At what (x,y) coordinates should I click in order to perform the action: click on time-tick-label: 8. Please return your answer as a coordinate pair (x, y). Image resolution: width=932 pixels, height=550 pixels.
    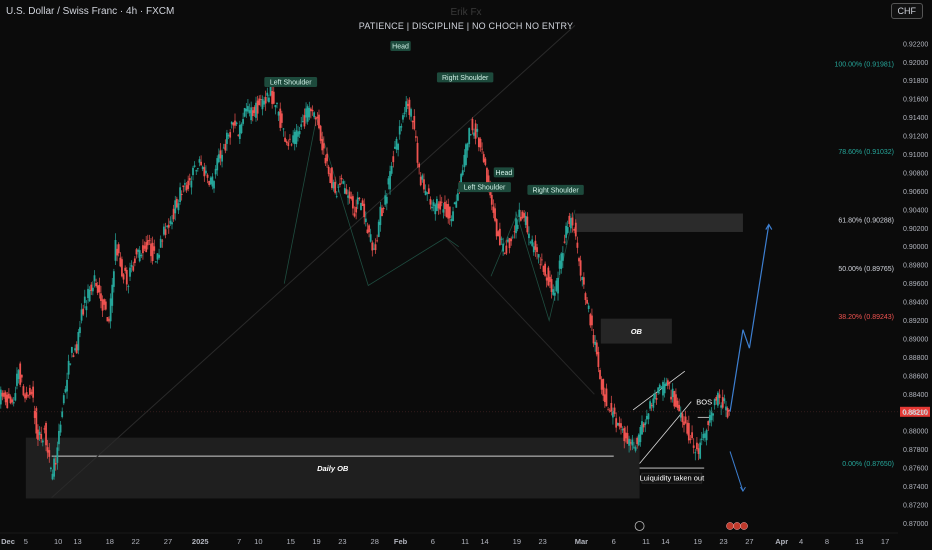
    Looking at the image, I should click on (827, 541).